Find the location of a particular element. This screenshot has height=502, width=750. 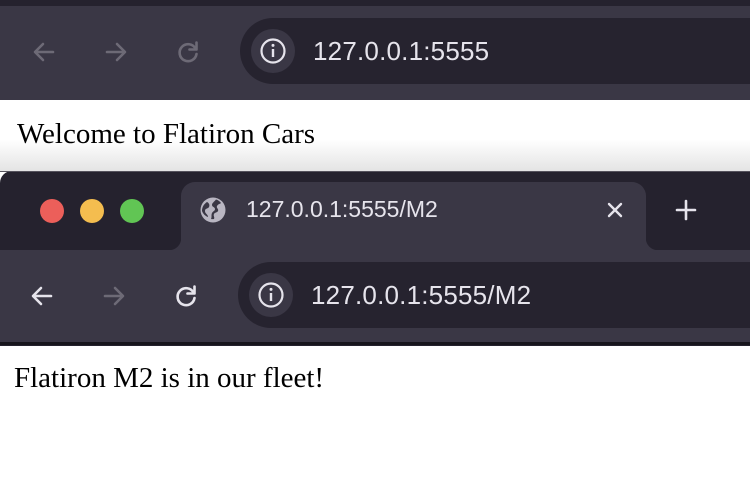

tab-close-button is located at coordinates (615, 210).